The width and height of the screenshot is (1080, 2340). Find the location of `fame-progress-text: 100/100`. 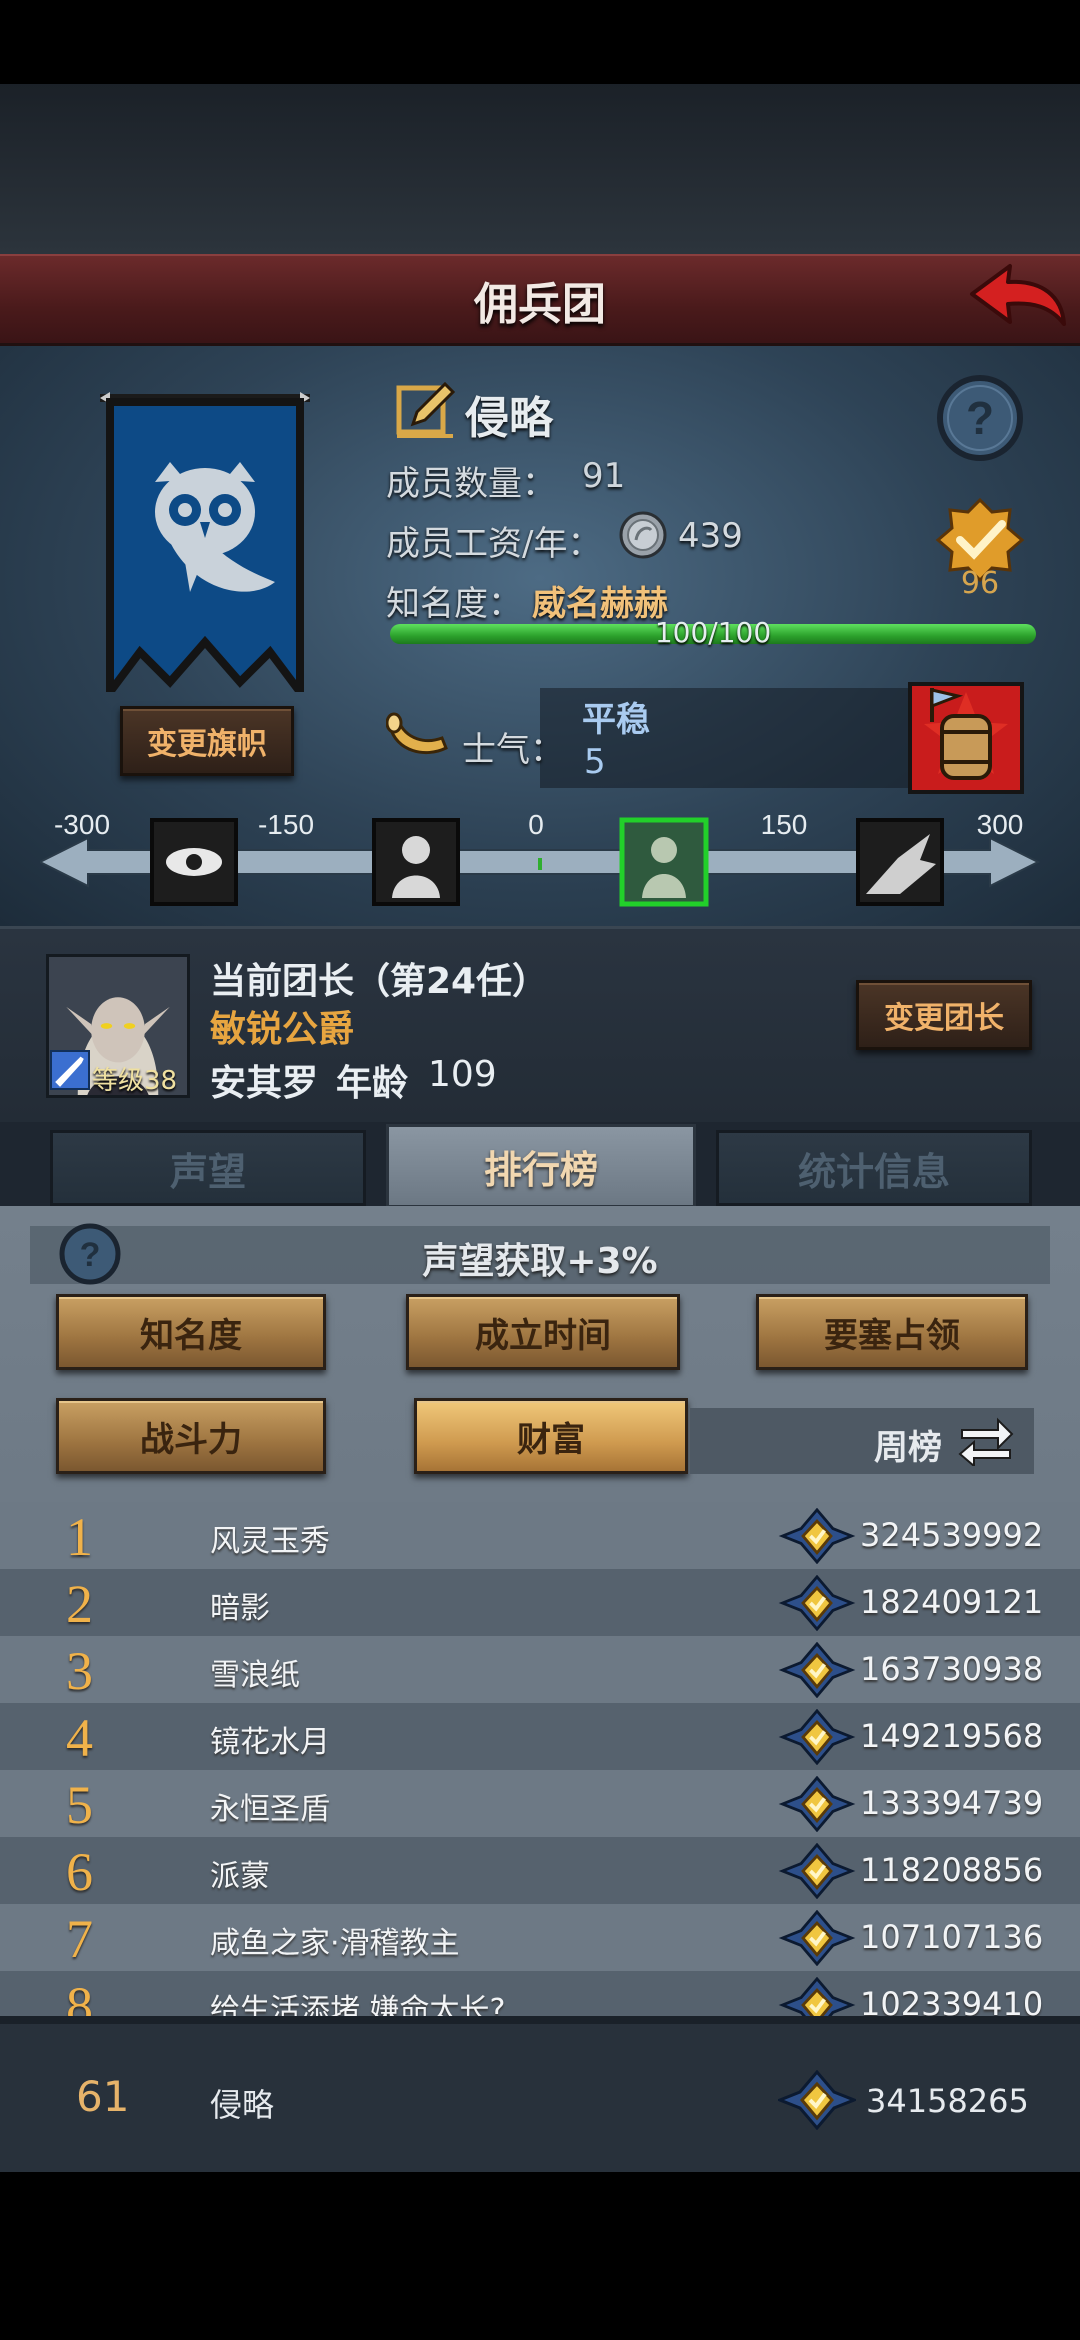

fame-progress-text: 100/100 is located at coordinates (713, 632).